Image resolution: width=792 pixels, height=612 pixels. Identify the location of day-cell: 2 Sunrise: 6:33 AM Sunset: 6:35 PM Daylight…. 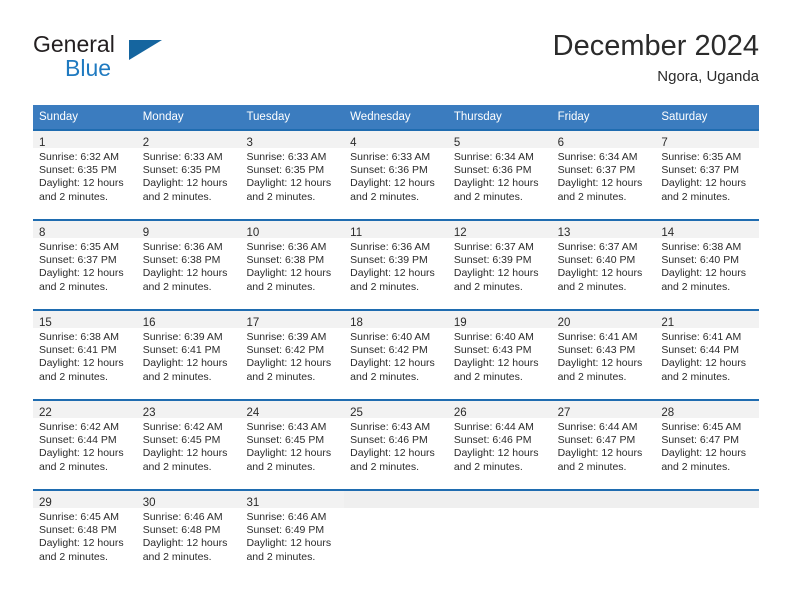
(188, 174).